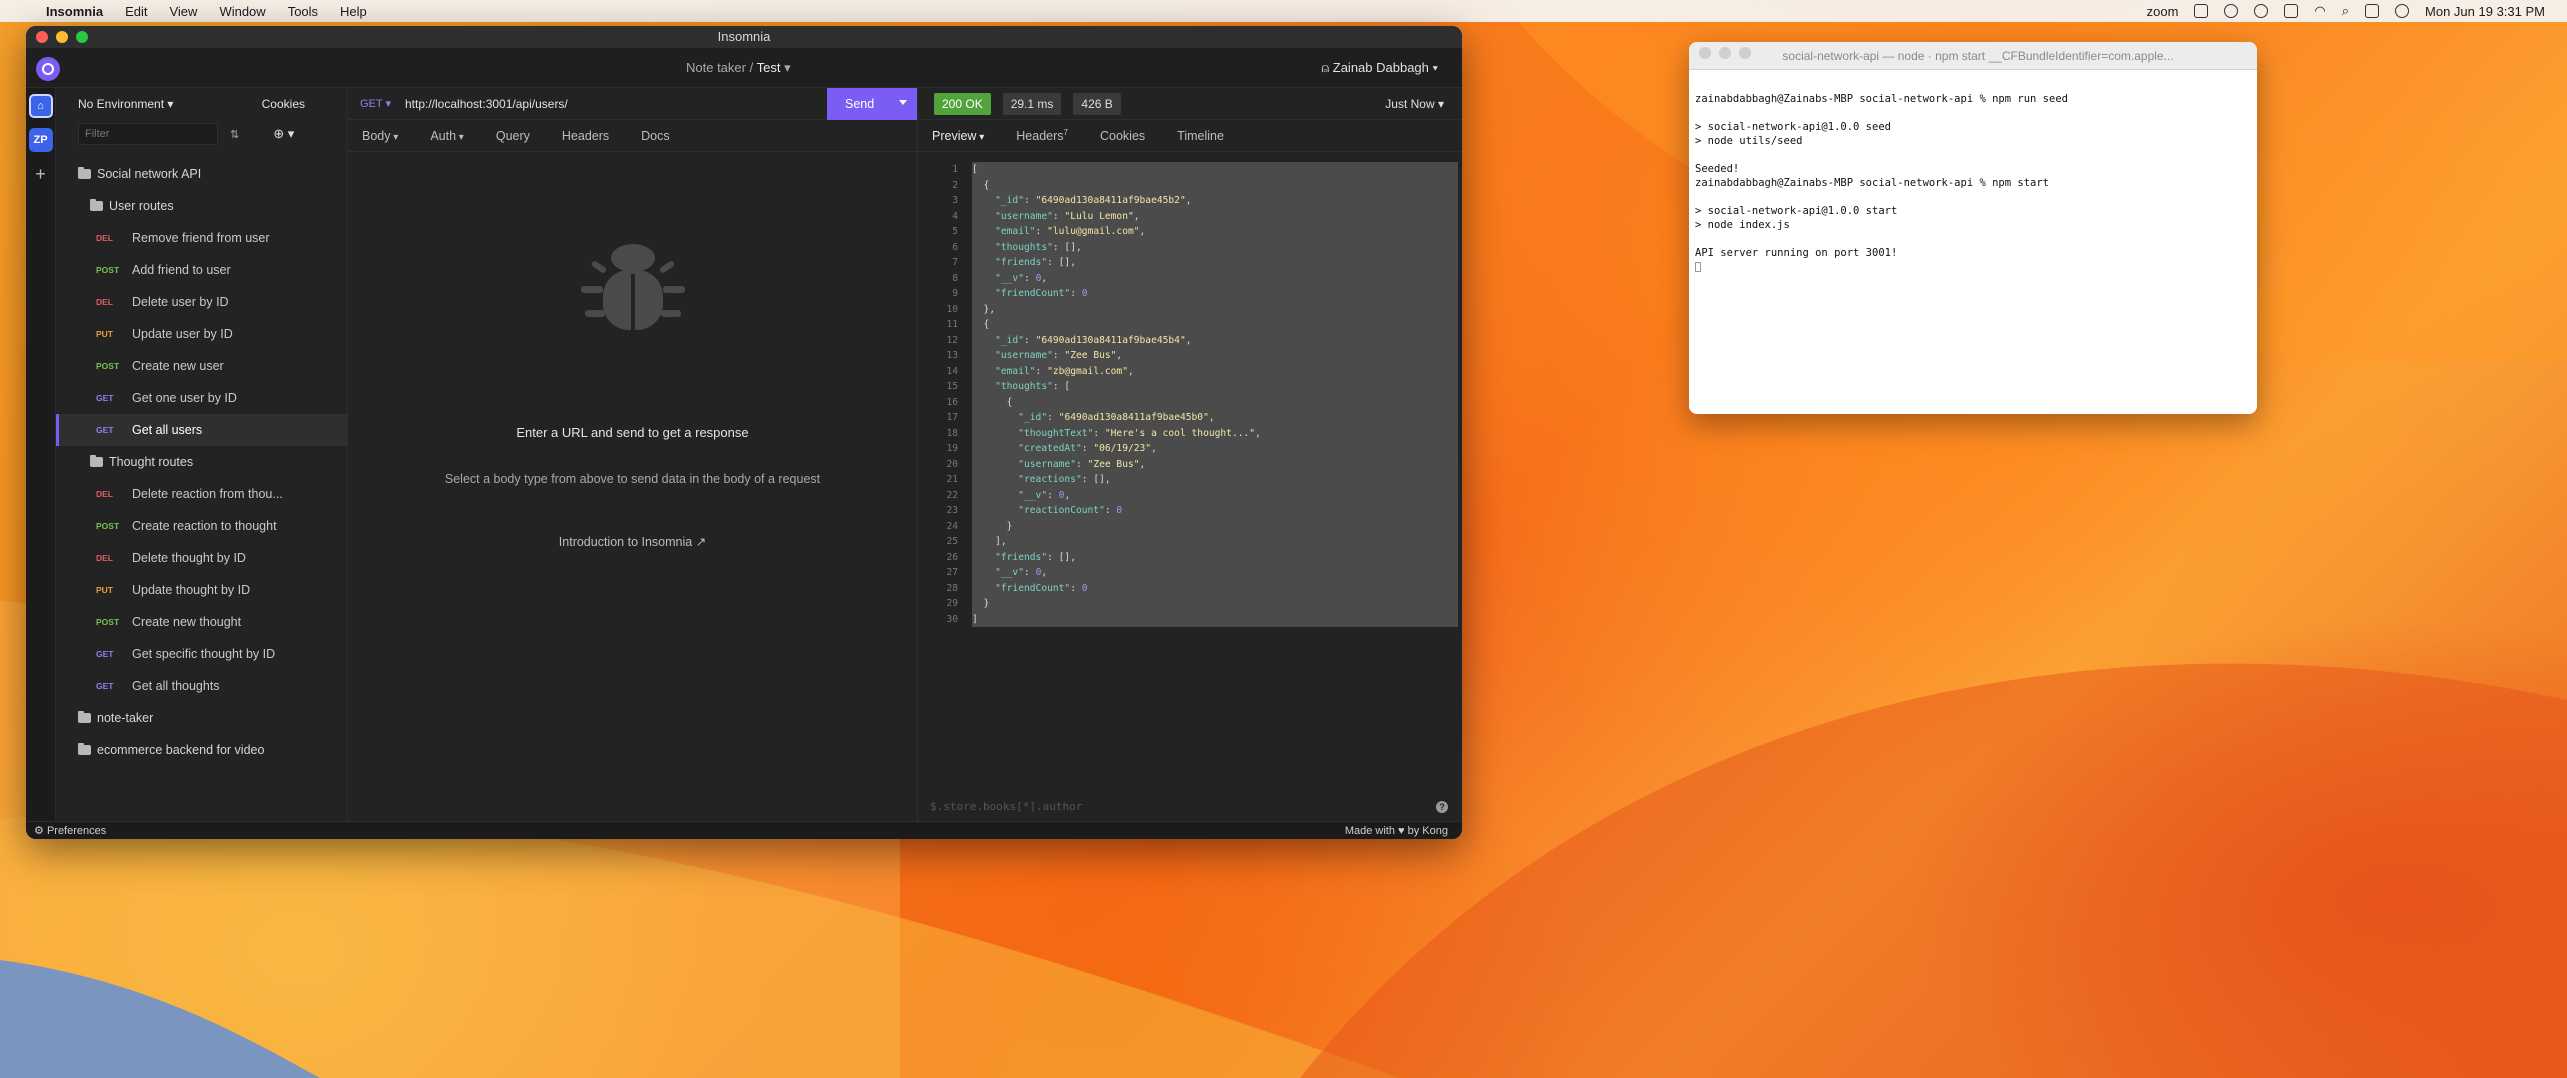 This screenshot has width=2567, height=1078. I want to click on folder-thought-routes: Thought routes, so click(201, 462).